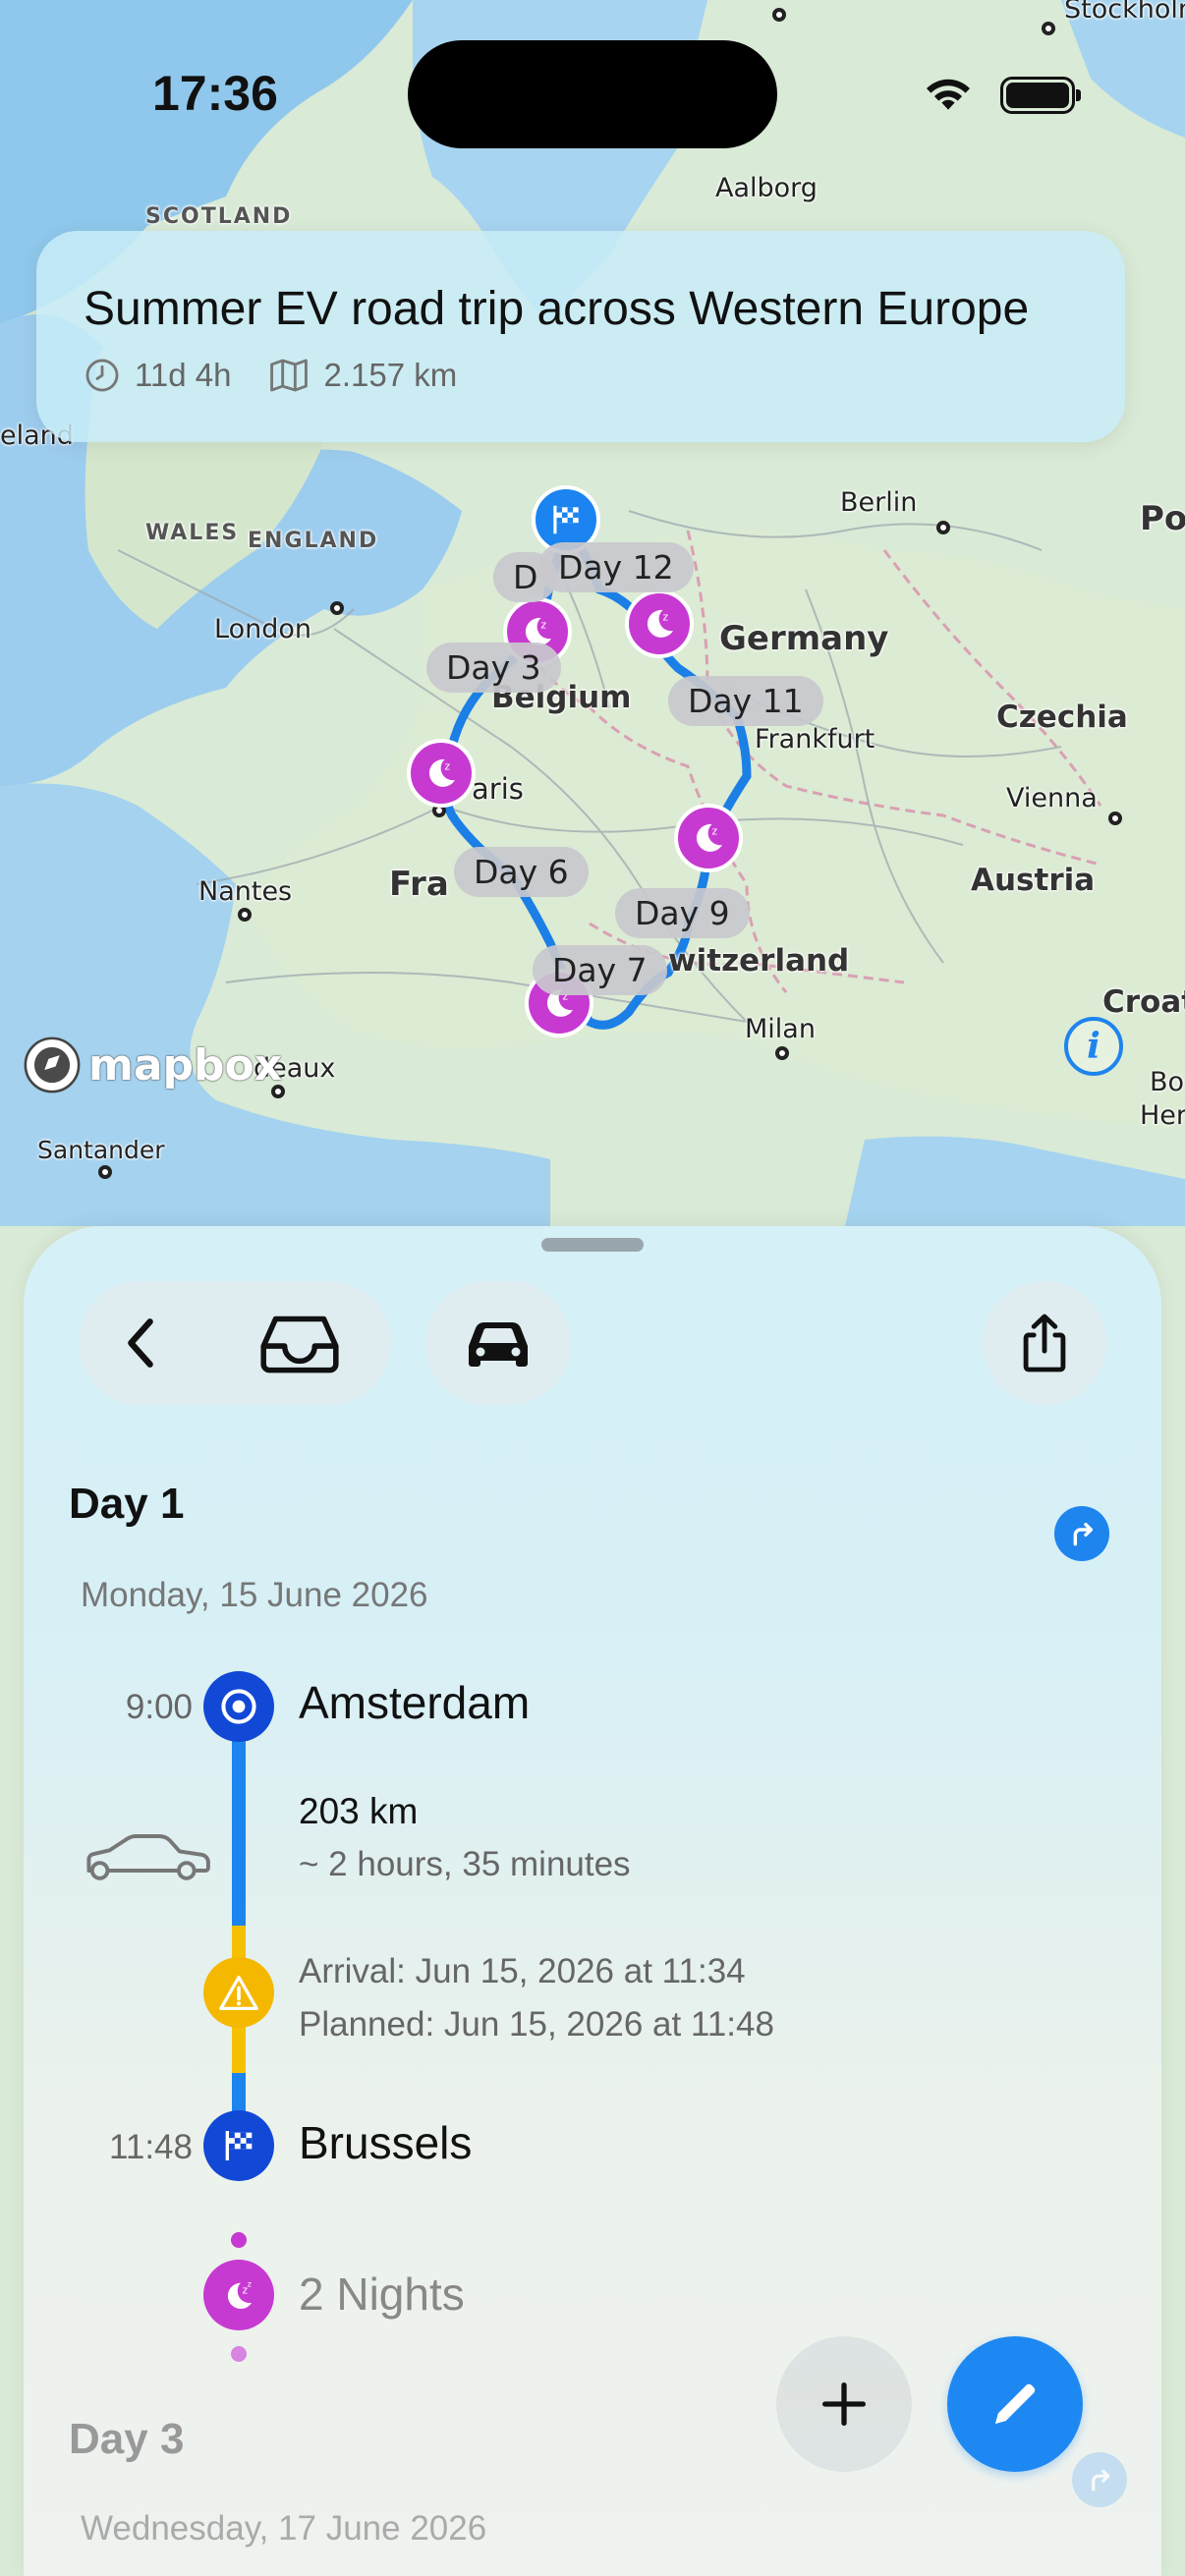 This screenshot has width=1185, height=2576. What do you see at coordinates (219, 216) in the screenshot?
I see `map-label-scotland: SCOTLAND` at bounding box center [219, 216].